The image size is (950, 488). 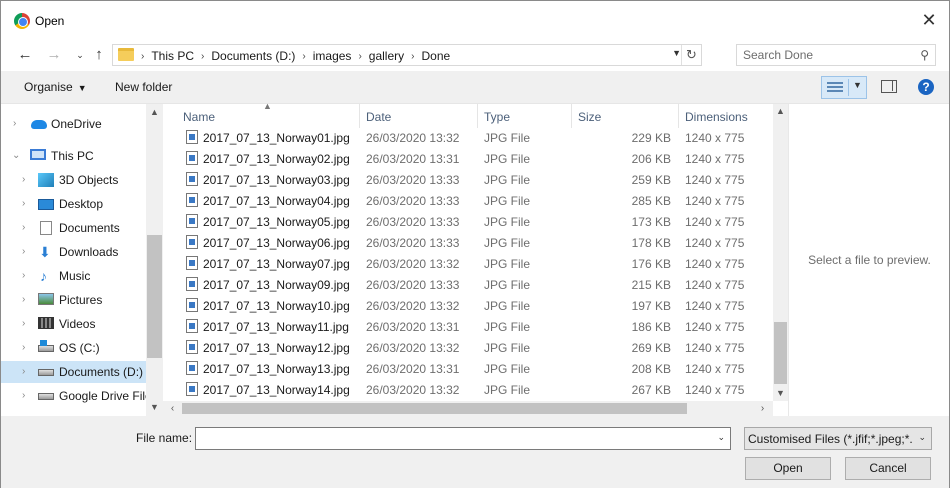 I want to click on file-type-filter-select: Customised Files (*.jfif;*.jpeg;*. ⌄, so click(x=838, y=438).